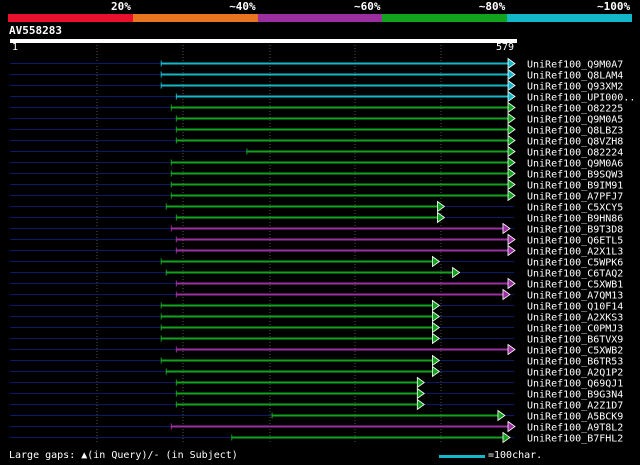 The width and height of the screenshot is (640, 465). What do you see at coordinates (575, 351) in the screenshot?
I see `hit-name-link: UniRef100_C5XWB2` at bounding box center [575, 351].